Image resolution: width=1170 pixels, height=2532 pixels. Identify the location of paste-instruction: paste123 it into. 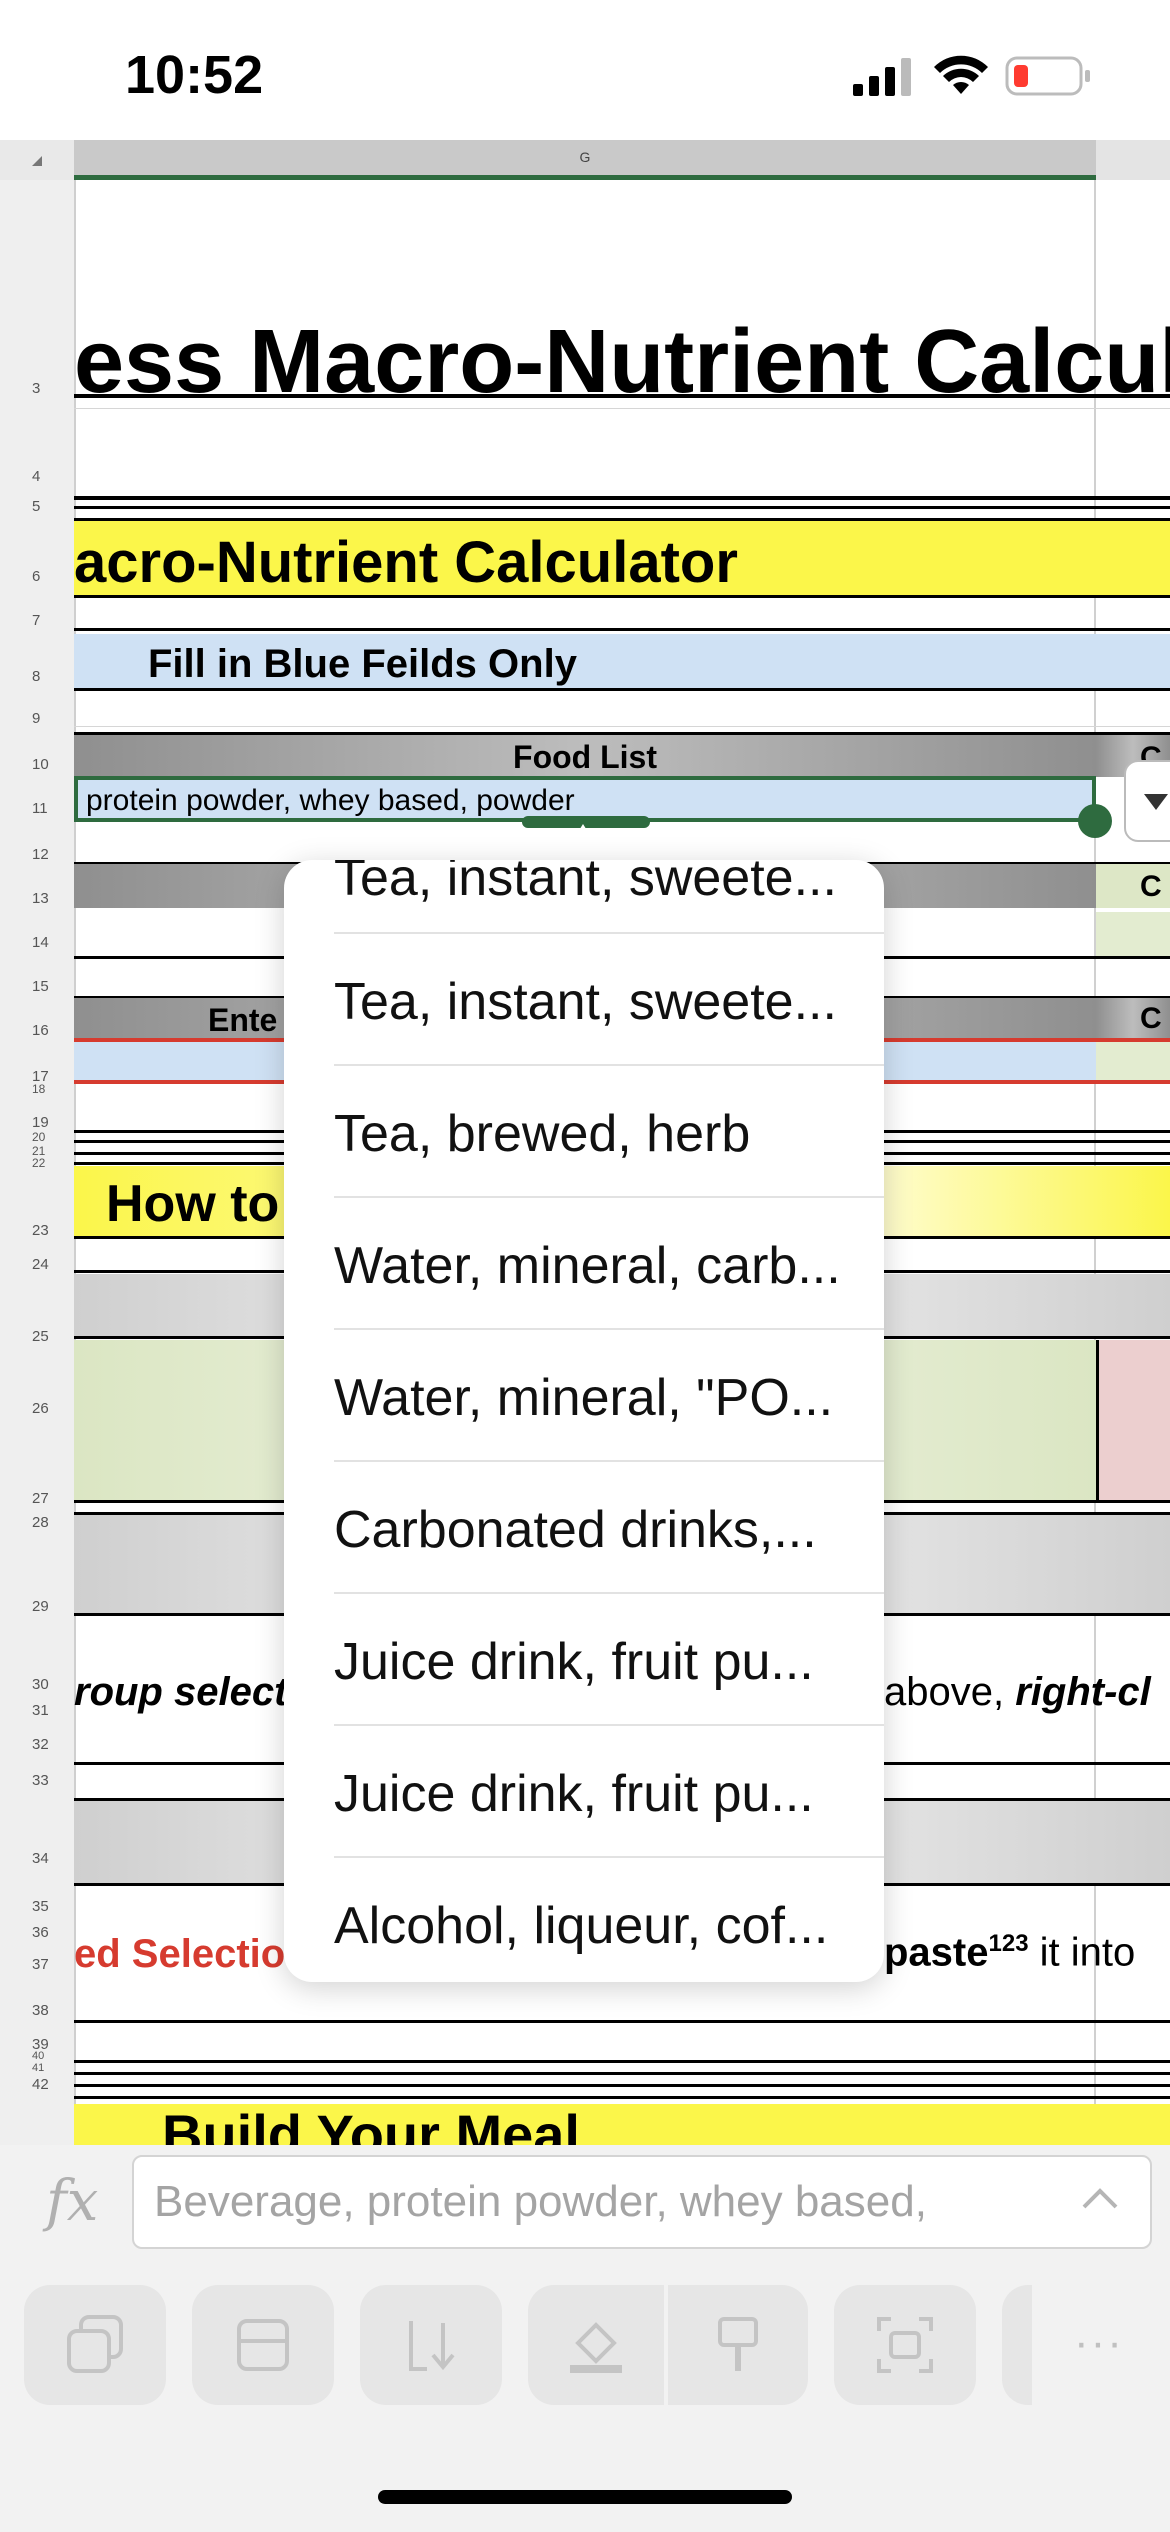
(1009, 1952).